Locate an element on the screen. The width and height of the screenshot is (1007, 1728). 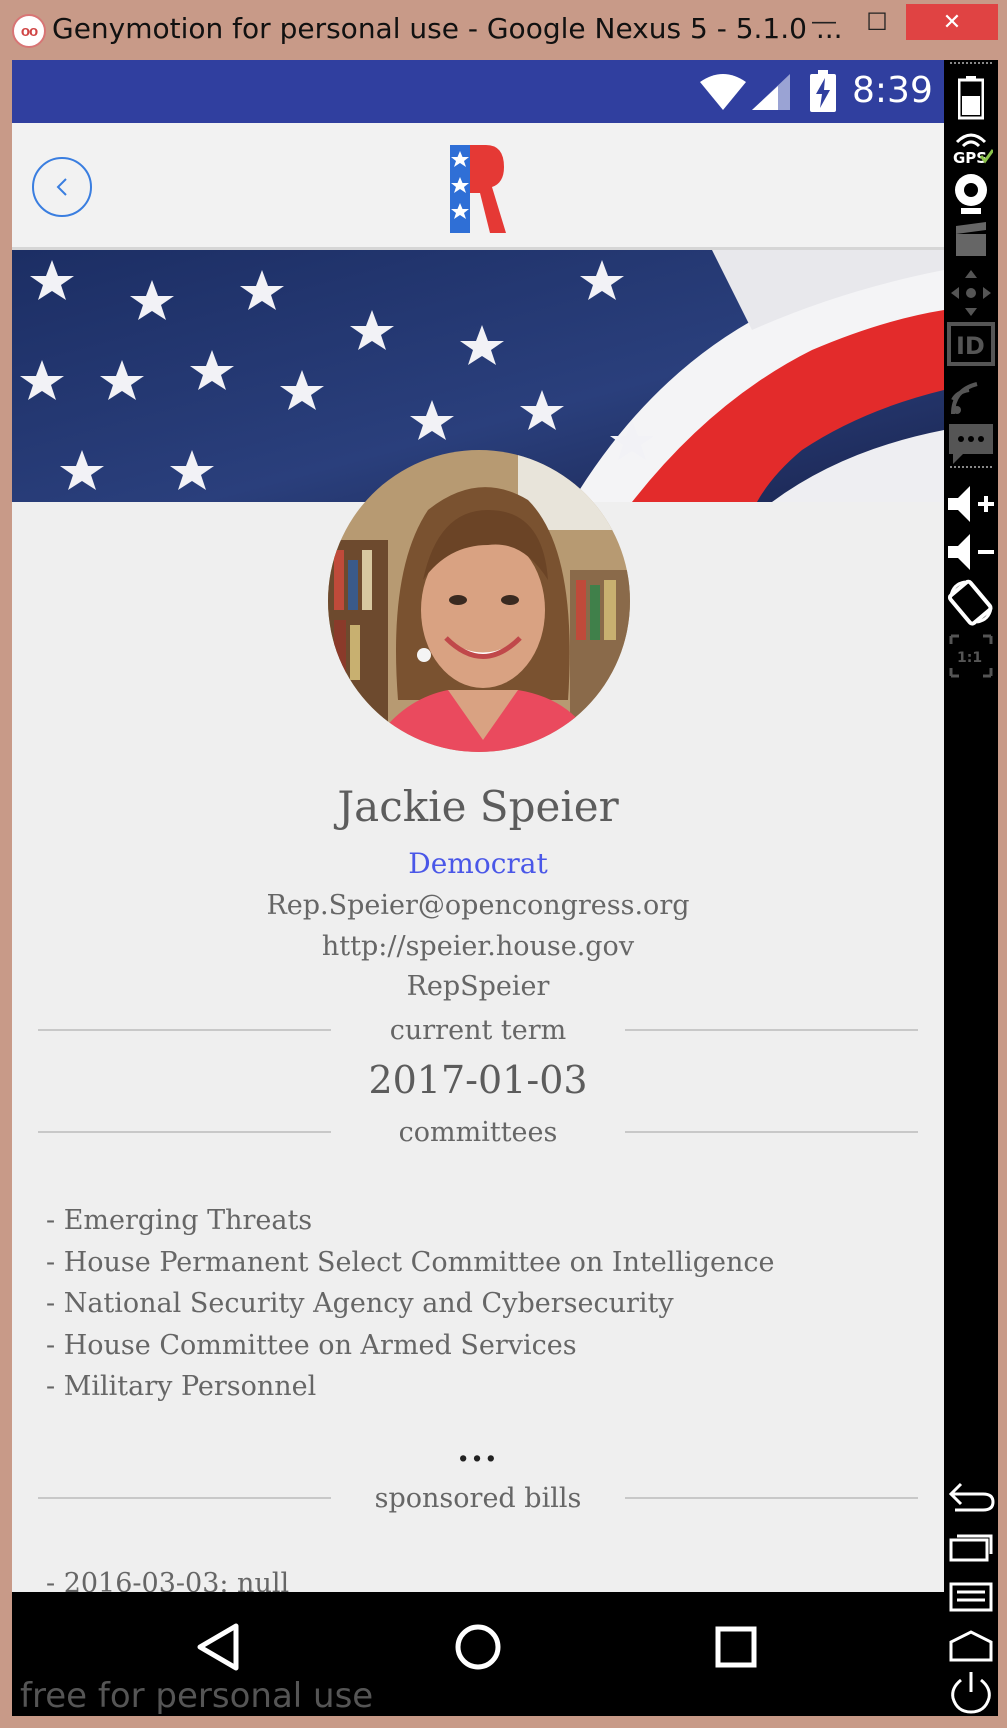
screencast-tool-button is located at coordinates (971, 240).